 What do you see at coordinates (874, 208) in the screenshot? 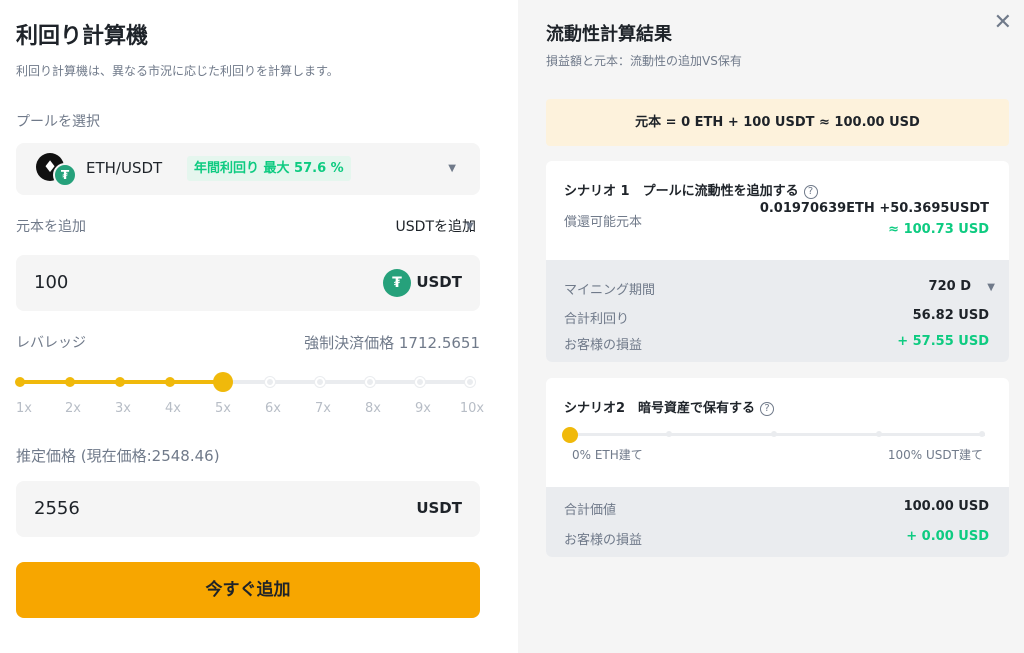
I see `redeemable-value: 0.01970639ETH +50.3695USDT` at bounding box center [874, 208].